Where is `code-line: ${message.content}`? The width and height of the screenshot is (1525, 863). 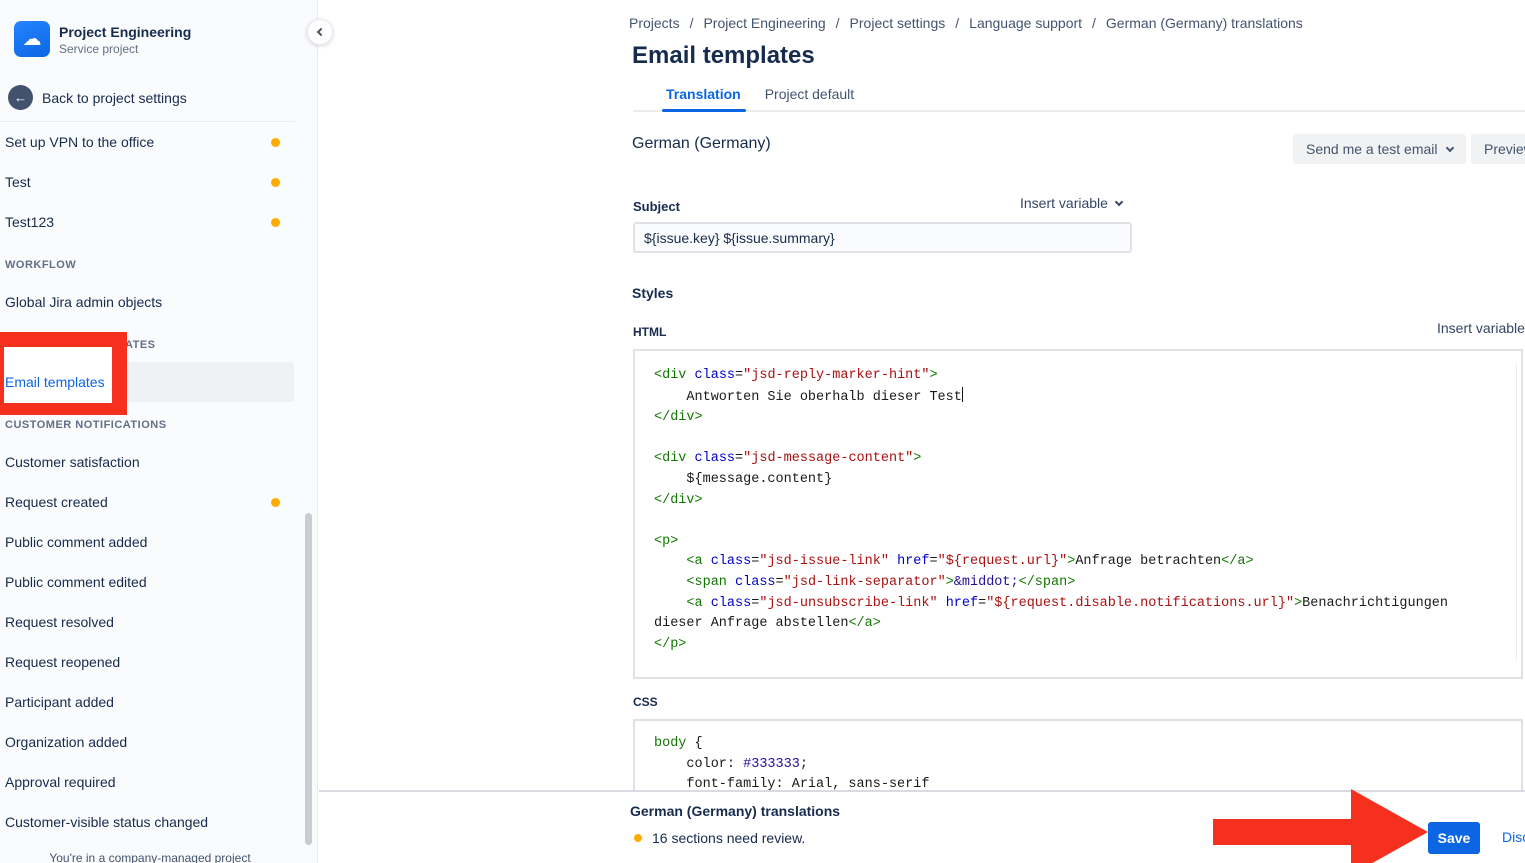
code-line: ${message.content} is located at coordinates (743, 479).